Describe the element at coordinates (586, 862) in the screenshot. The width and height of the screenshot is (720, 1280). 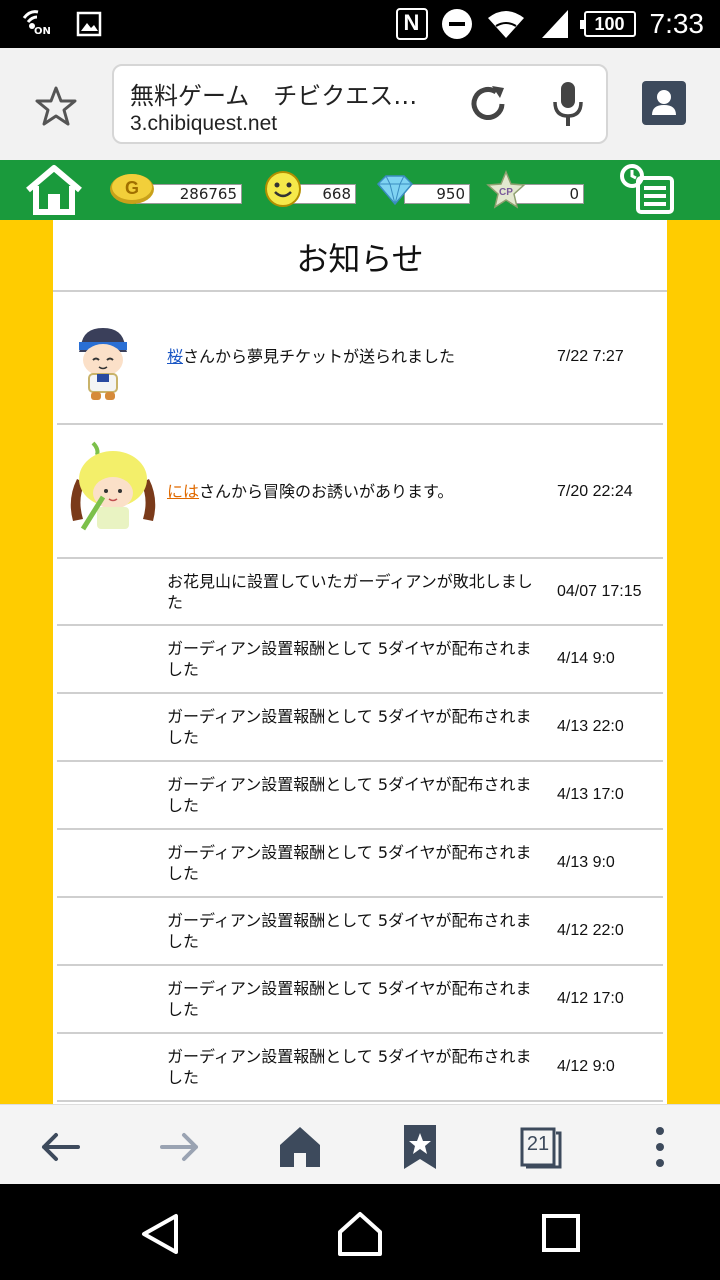
I see `notification-time: 4/13 9:0` at that location.